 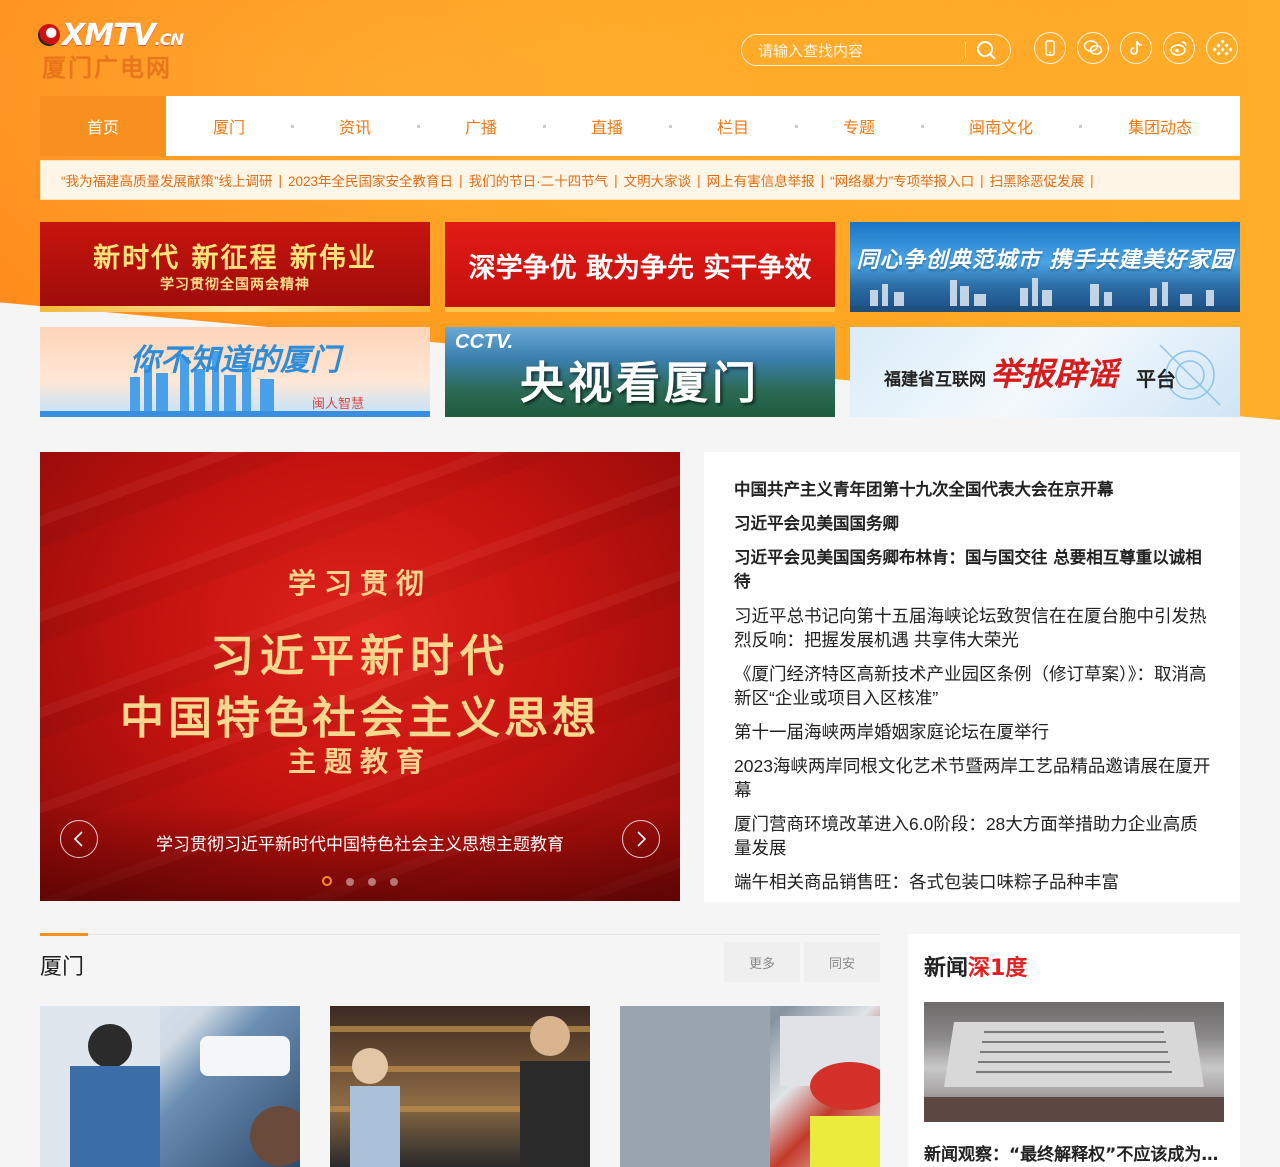 I want to click on slide-caption: 学习贯彻习近平新时代中国特色社会主义思想主题教育, so click(x=360, y=842).